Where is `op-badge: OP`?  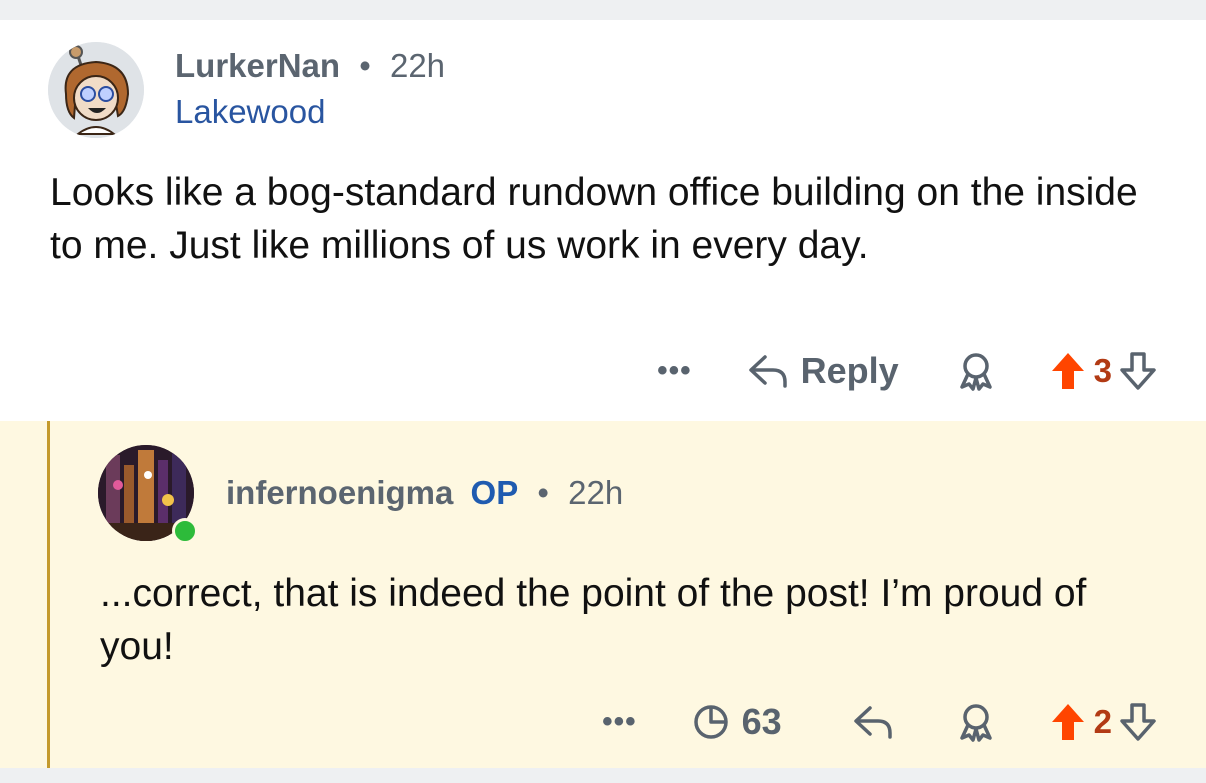
op-badge: OP is located at coordinates (494, 492).